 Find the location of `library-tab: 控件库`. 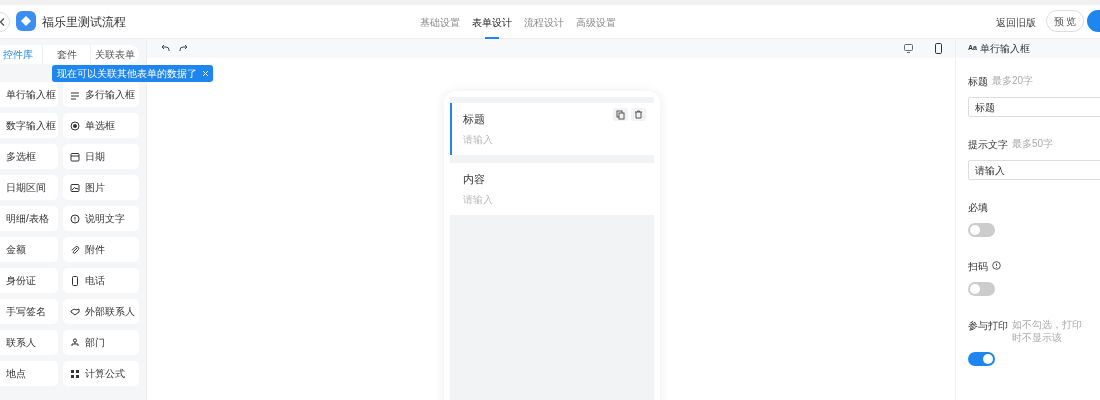

library-tab: 控件库 is located at coordinates (21, 54).